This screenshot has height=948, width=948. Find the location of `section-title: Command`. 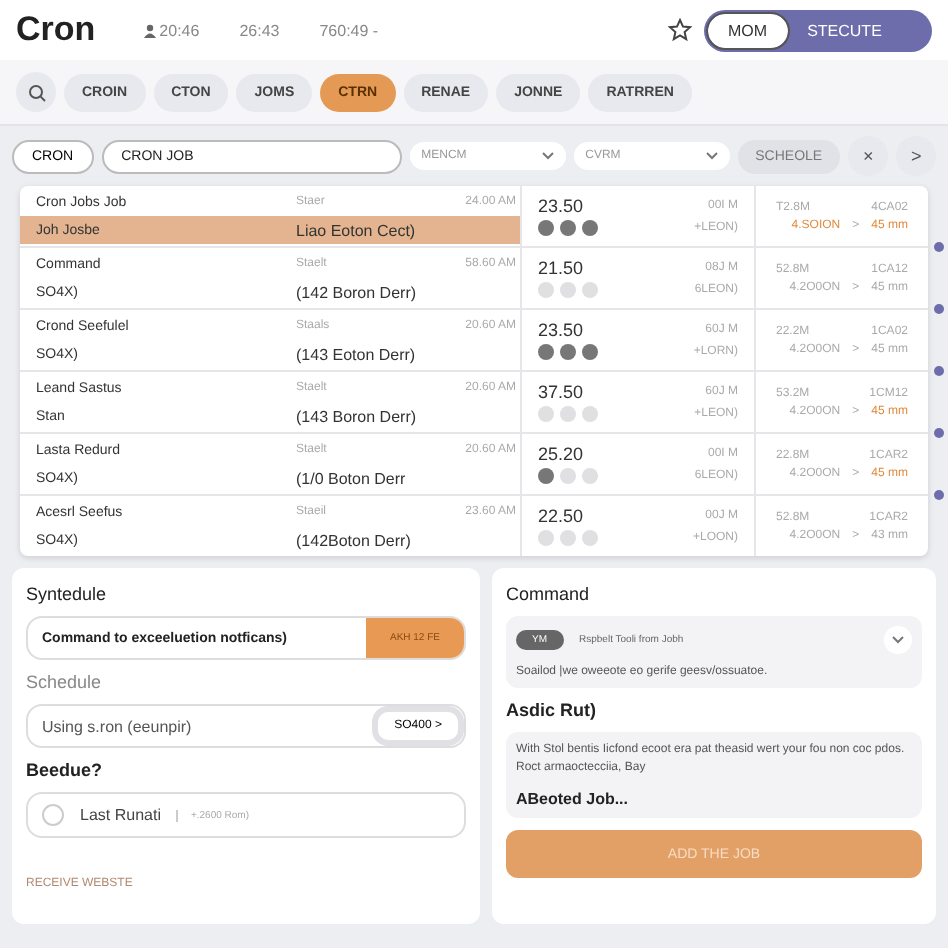

section-title: Command is located at coordinates (549, 594).